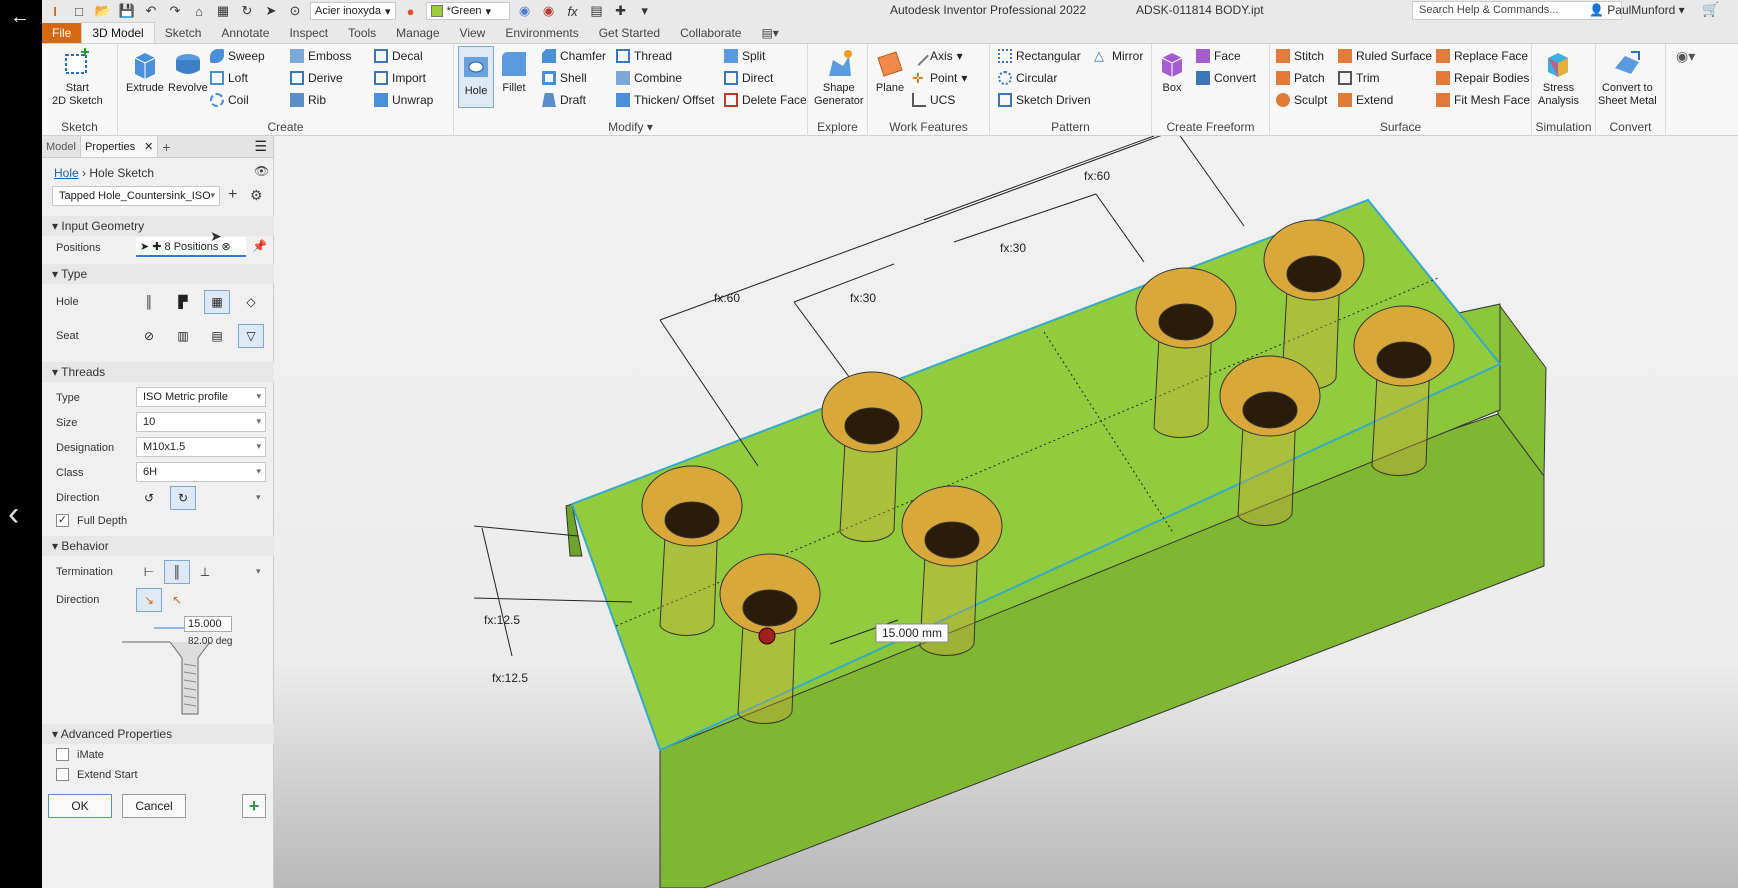 Image resolution: width=1738 pixels, height=888 pixels. Describe the element at coordinates (1027, 78) in the screenshot. I see `circular-pattern-button: Circular` at that location.